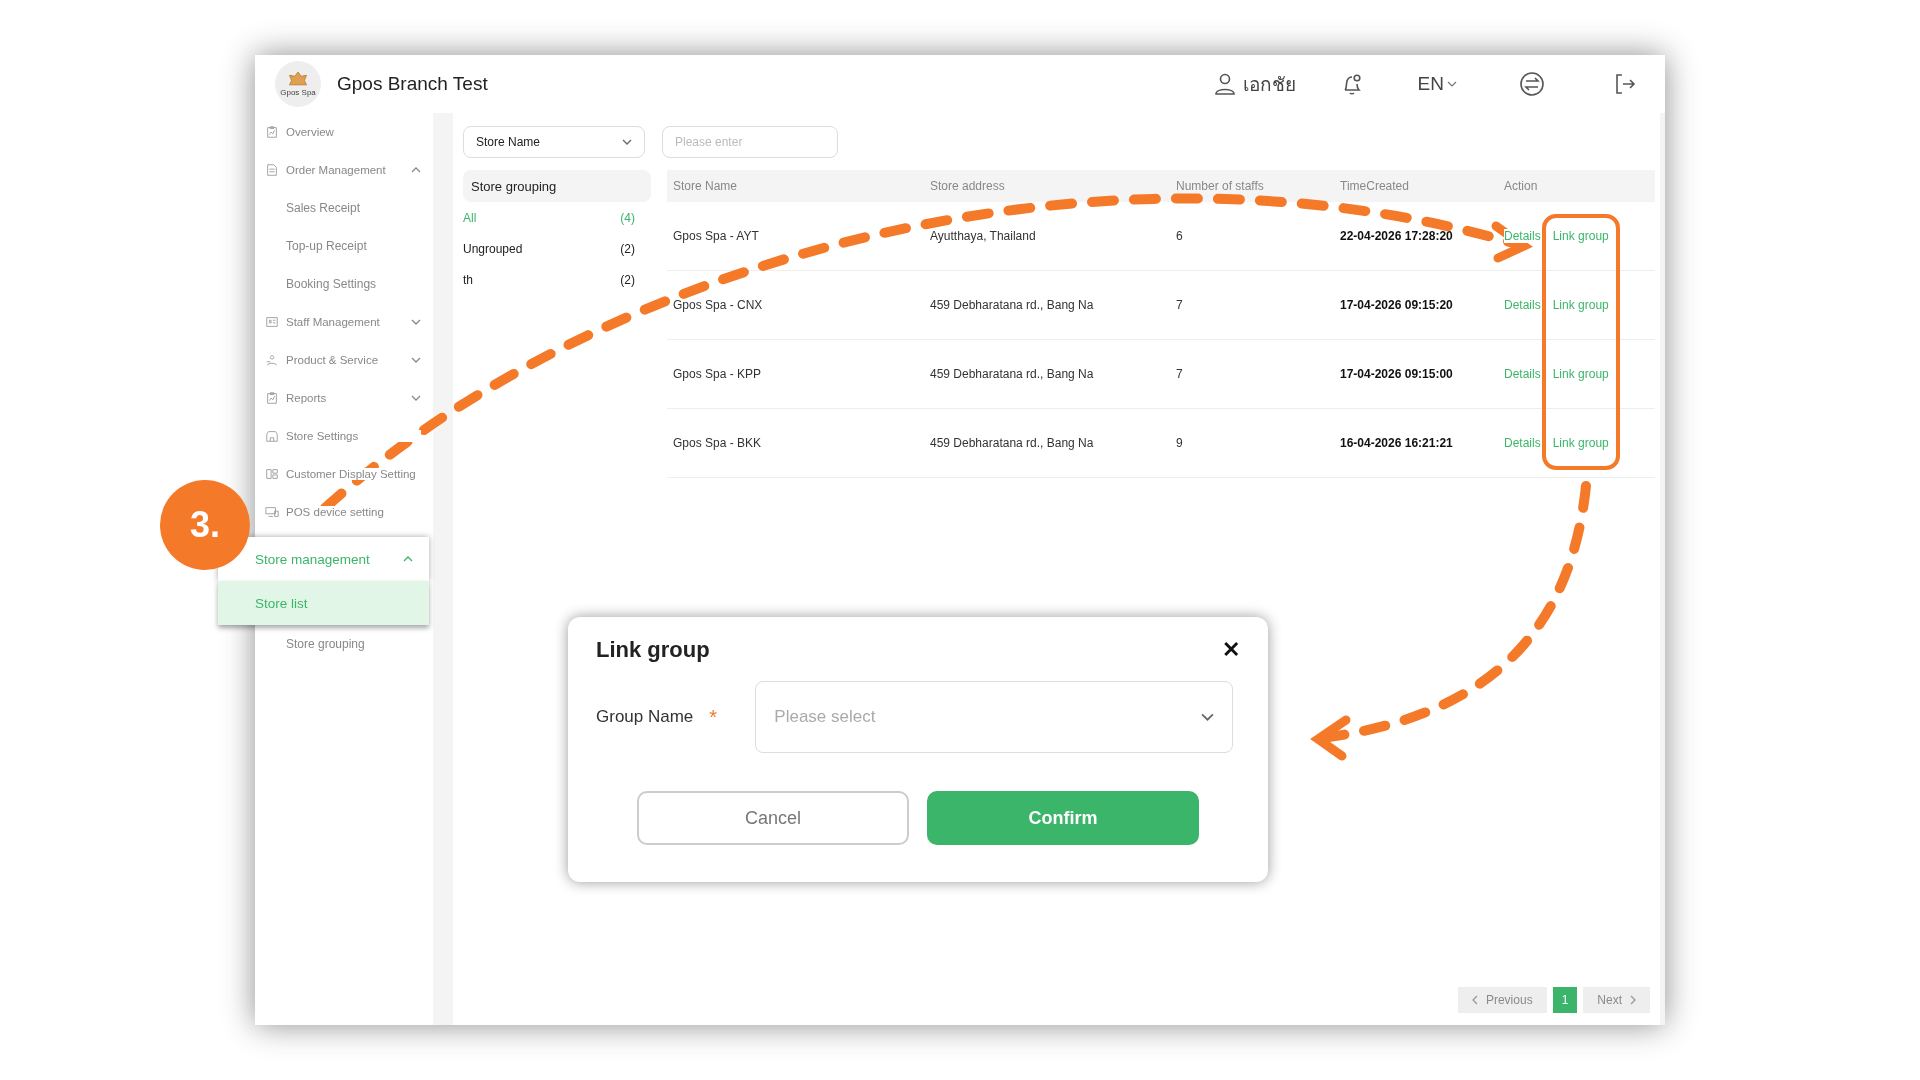 This screenshot has height=1080, width=1920. Describe the element at coordinates (994, 717) in the screenshot. I see `group-select: Please select` at that location.